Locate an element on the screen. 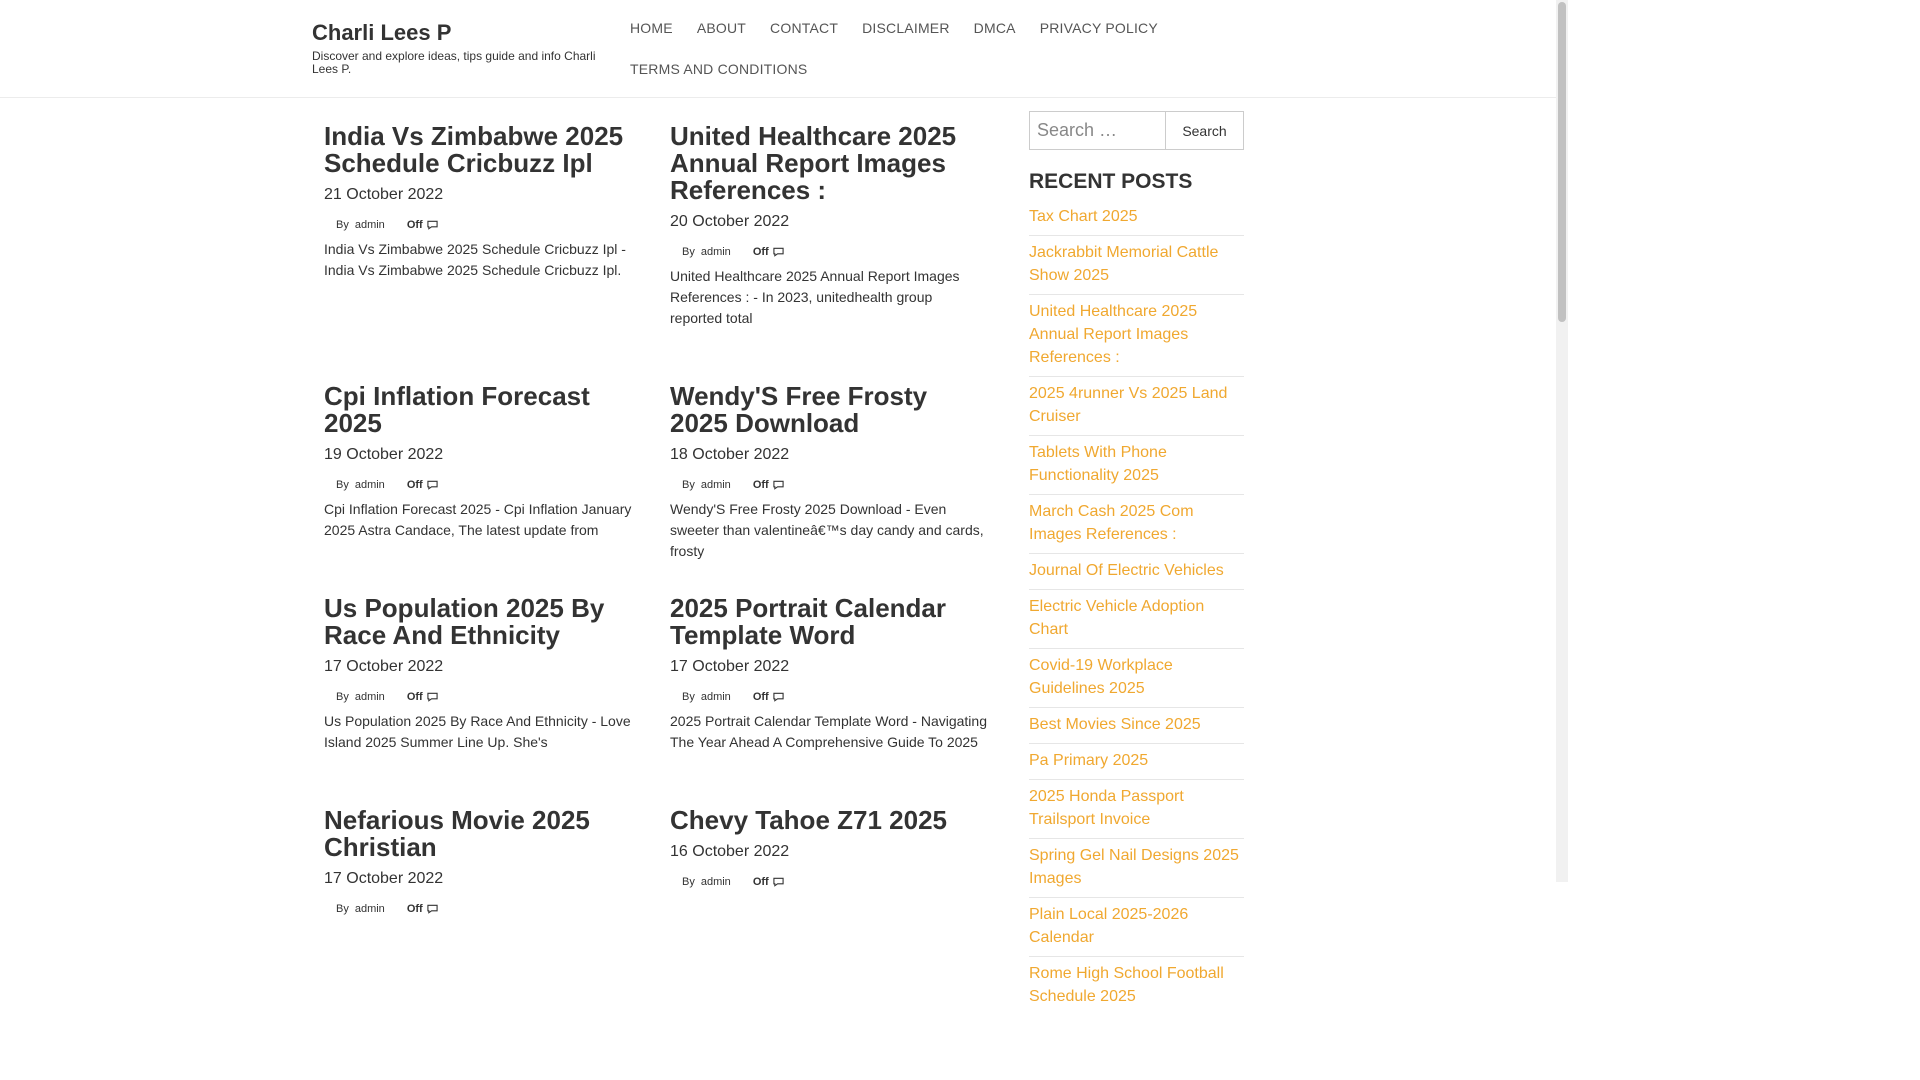 The height and width of the screenshot is (1080, 1920). post-title: Wendy'S Free Frosty 2025 Download is located at coordinates (829, 410).